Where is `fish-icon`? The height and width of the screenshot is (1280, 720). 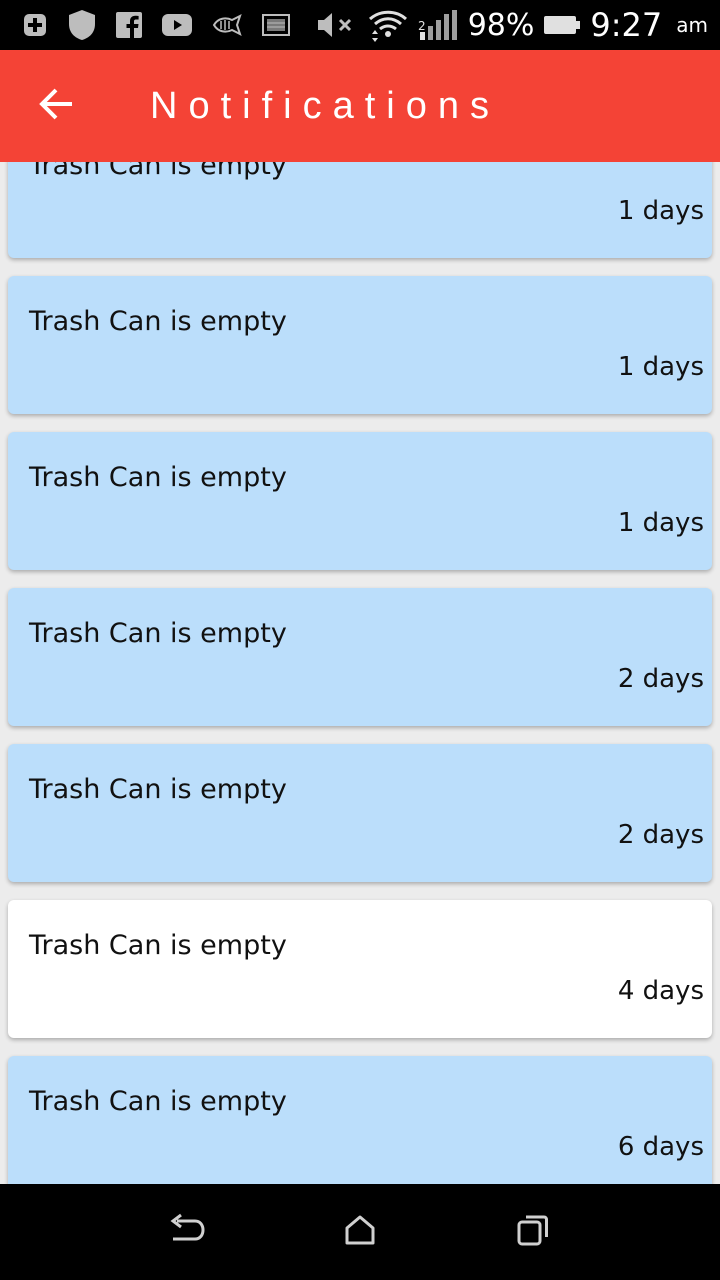
fish-icon is located at coordinates (227, 25).